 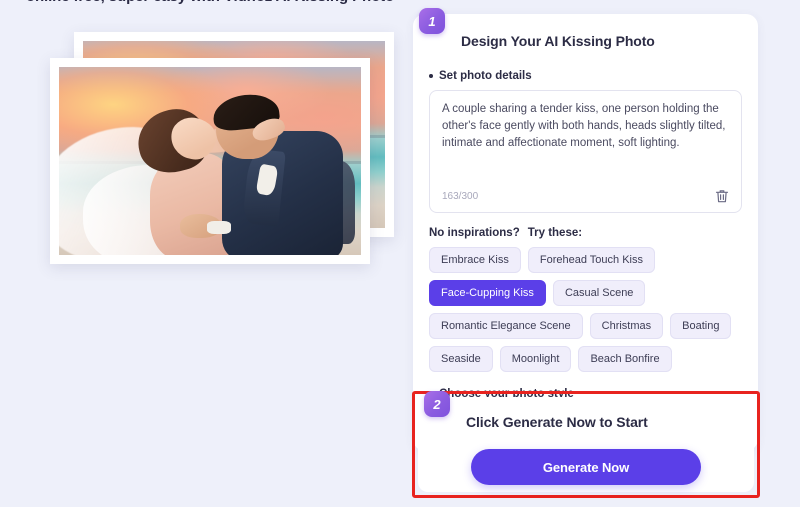 What do you see at coordinates (474, 233) in the screenshot?
I see `inspirations-title: No inspirations?` at bounding box center [474, 233].